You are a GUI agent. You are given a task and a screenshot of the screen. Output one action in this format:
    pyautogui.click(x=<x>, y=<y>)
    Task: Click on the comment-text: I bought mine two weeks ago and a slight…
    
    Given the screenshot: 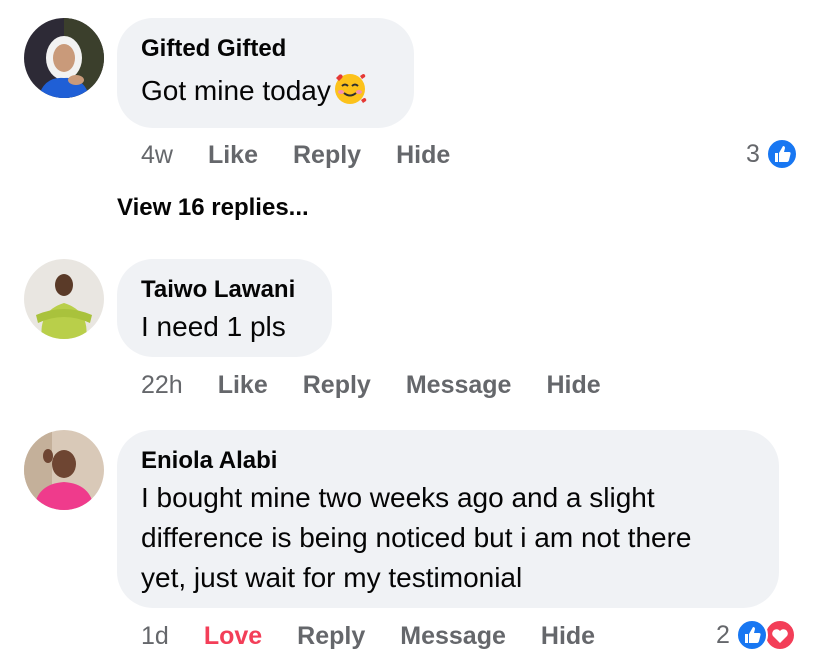 What is the action you would take?
    pyautogui.click(x=448, y=538)
    